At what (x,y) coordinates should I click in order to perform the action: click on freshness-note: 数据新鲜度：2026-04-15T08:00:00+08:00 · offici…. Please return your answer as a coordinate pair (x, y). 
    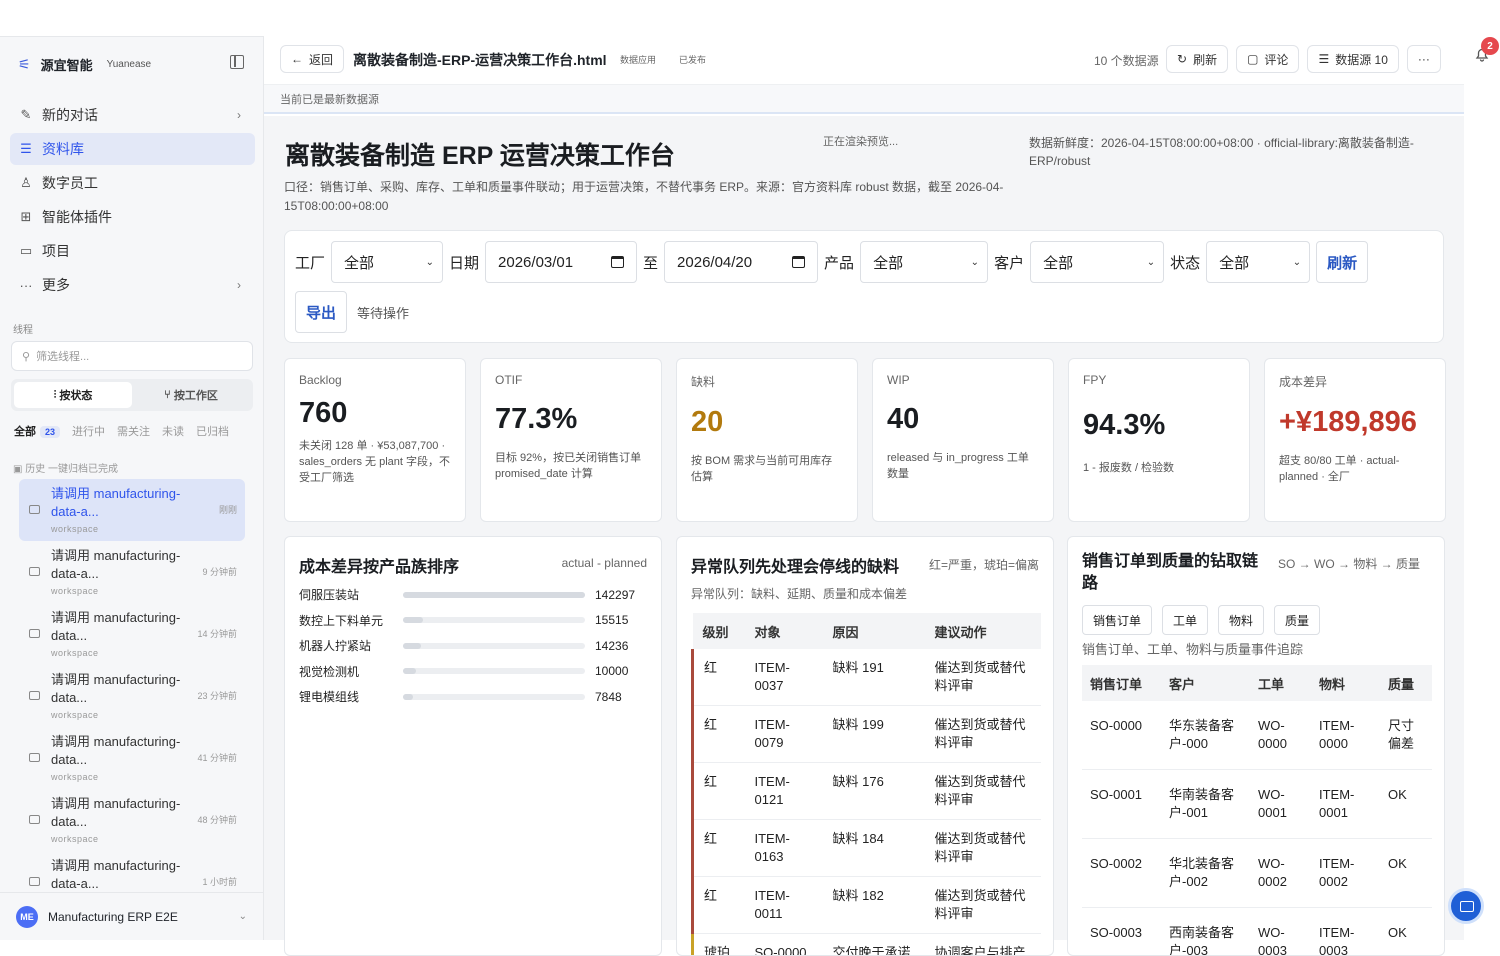
    Looking at the image, I should click on (1239, 152).